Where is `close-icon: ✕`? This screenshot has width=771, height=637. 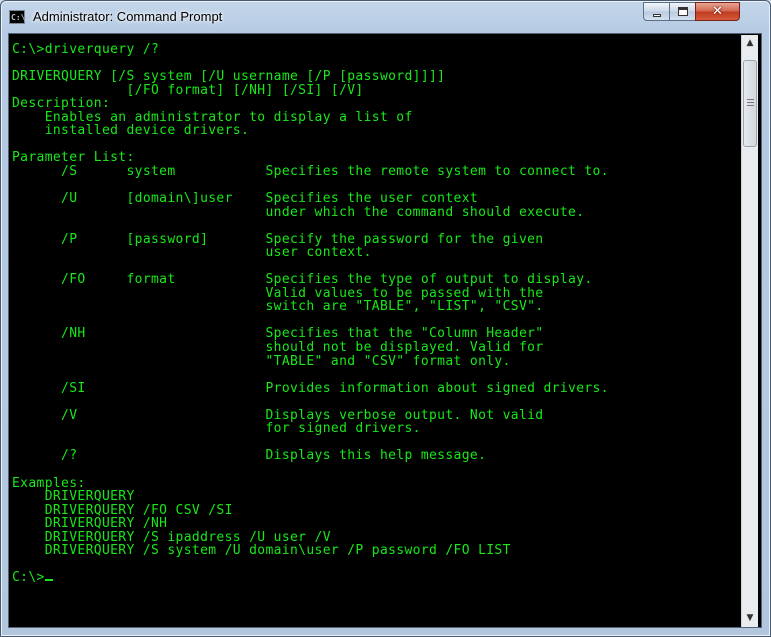 close-icon: ✕ is located at coordinates (717, 11).